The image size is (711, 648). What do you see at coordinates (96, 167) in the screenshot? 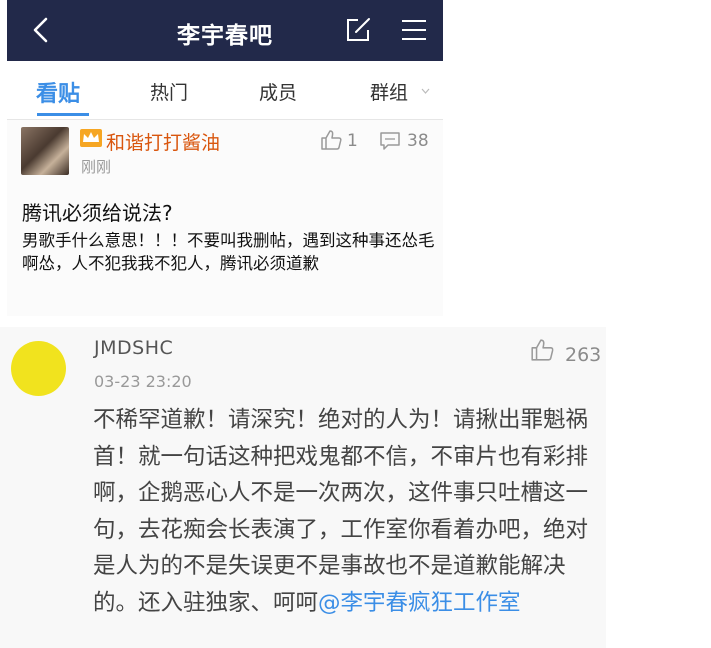
I see `post-time: 刚刚` at bounding box center [96, 167].